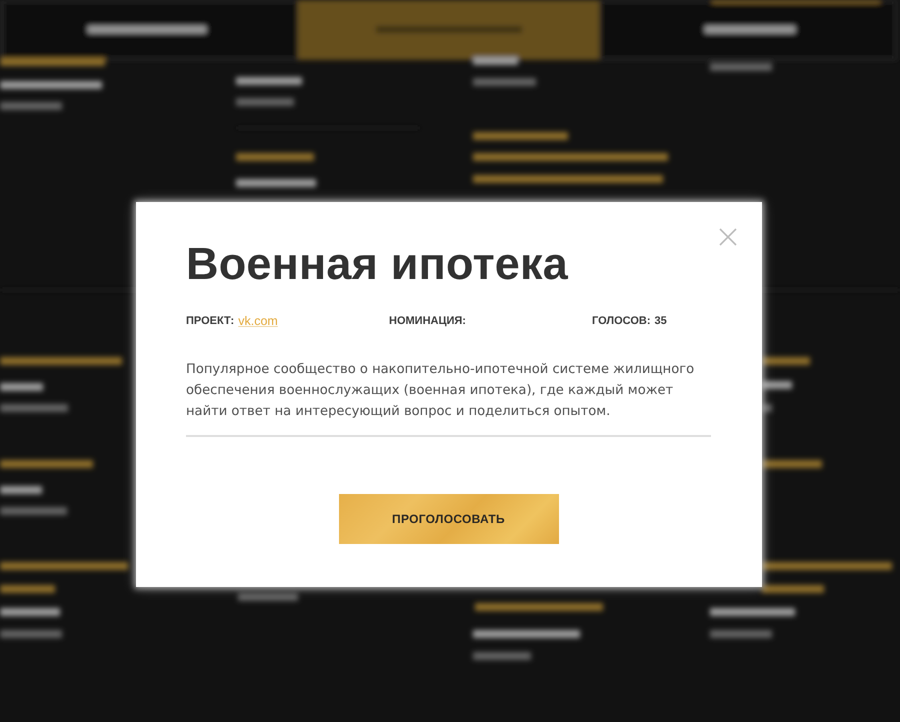  I want to click on close-icon, so click(728, 237).